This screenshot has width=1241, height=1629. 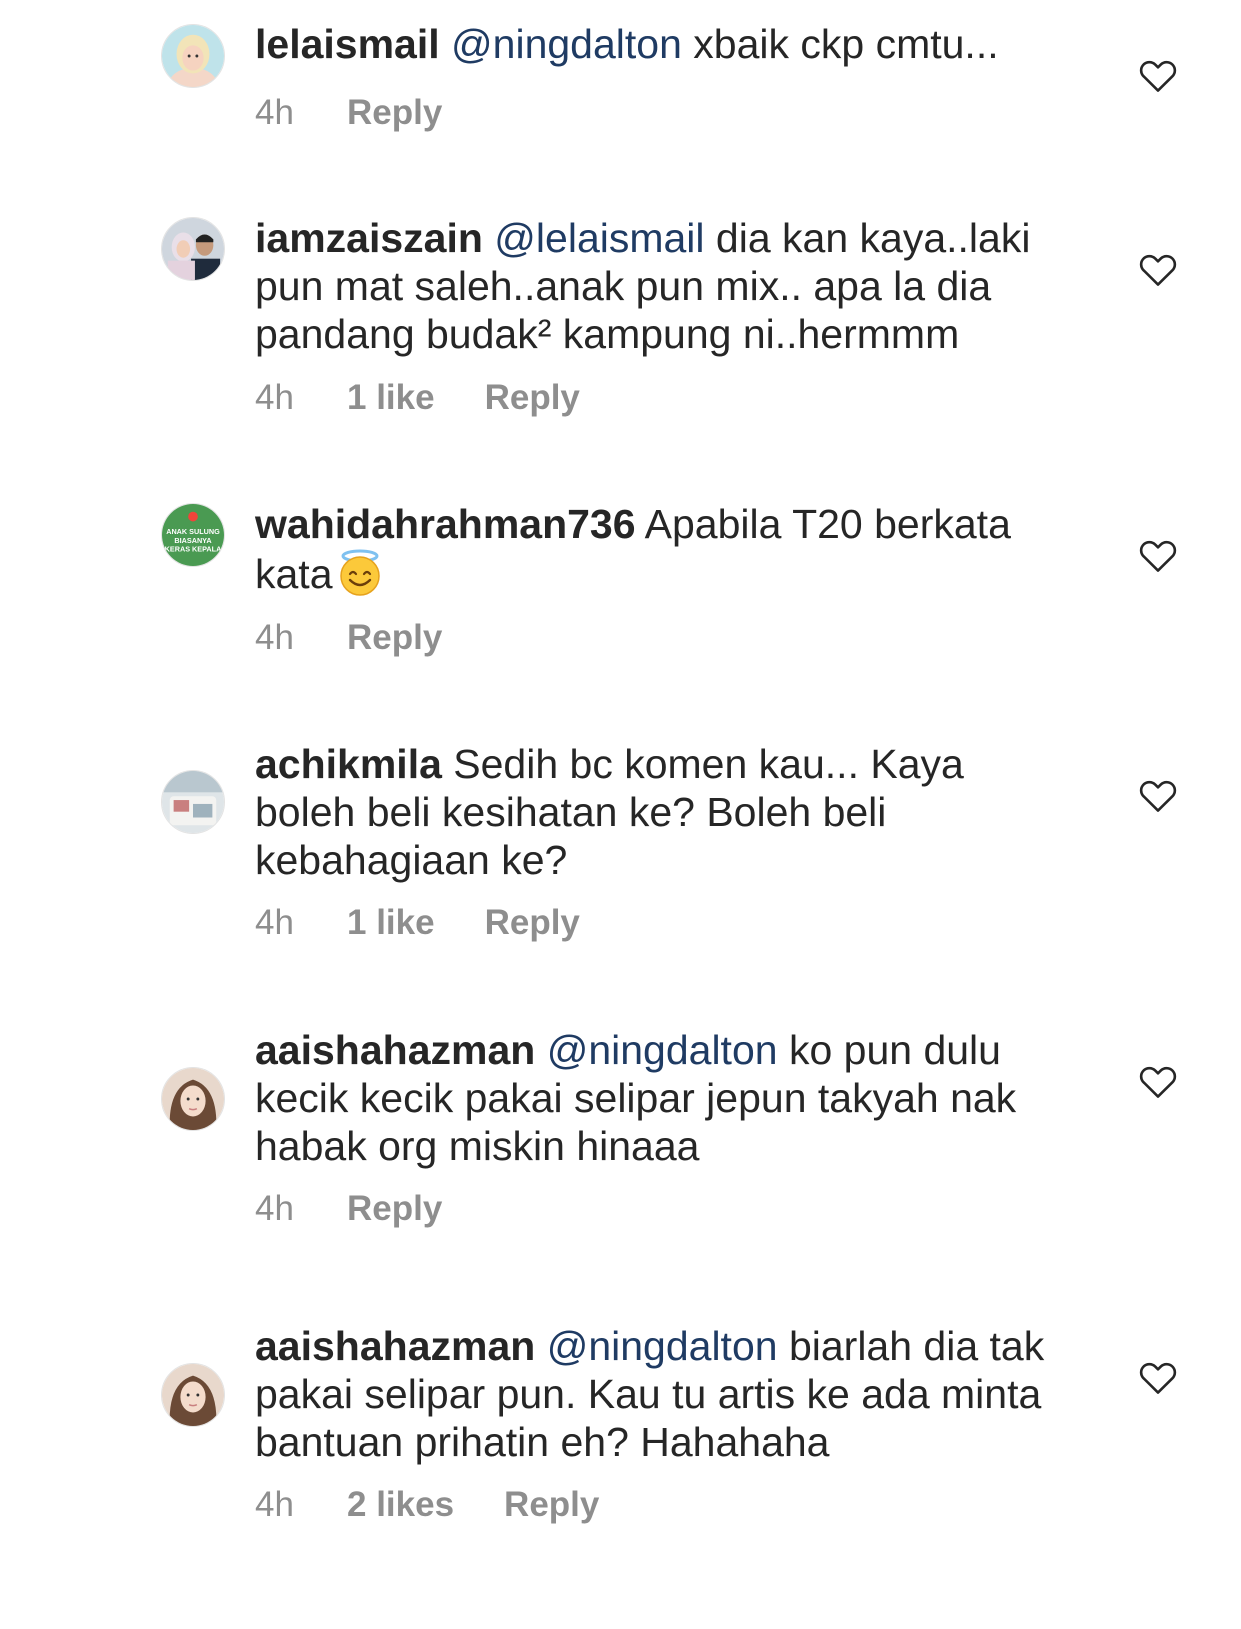 What do you see at coordinates (193, 540) in the screenshot?
I see `avatar-badge-line-2: BIASANYA` at bounding box center [193, 540].